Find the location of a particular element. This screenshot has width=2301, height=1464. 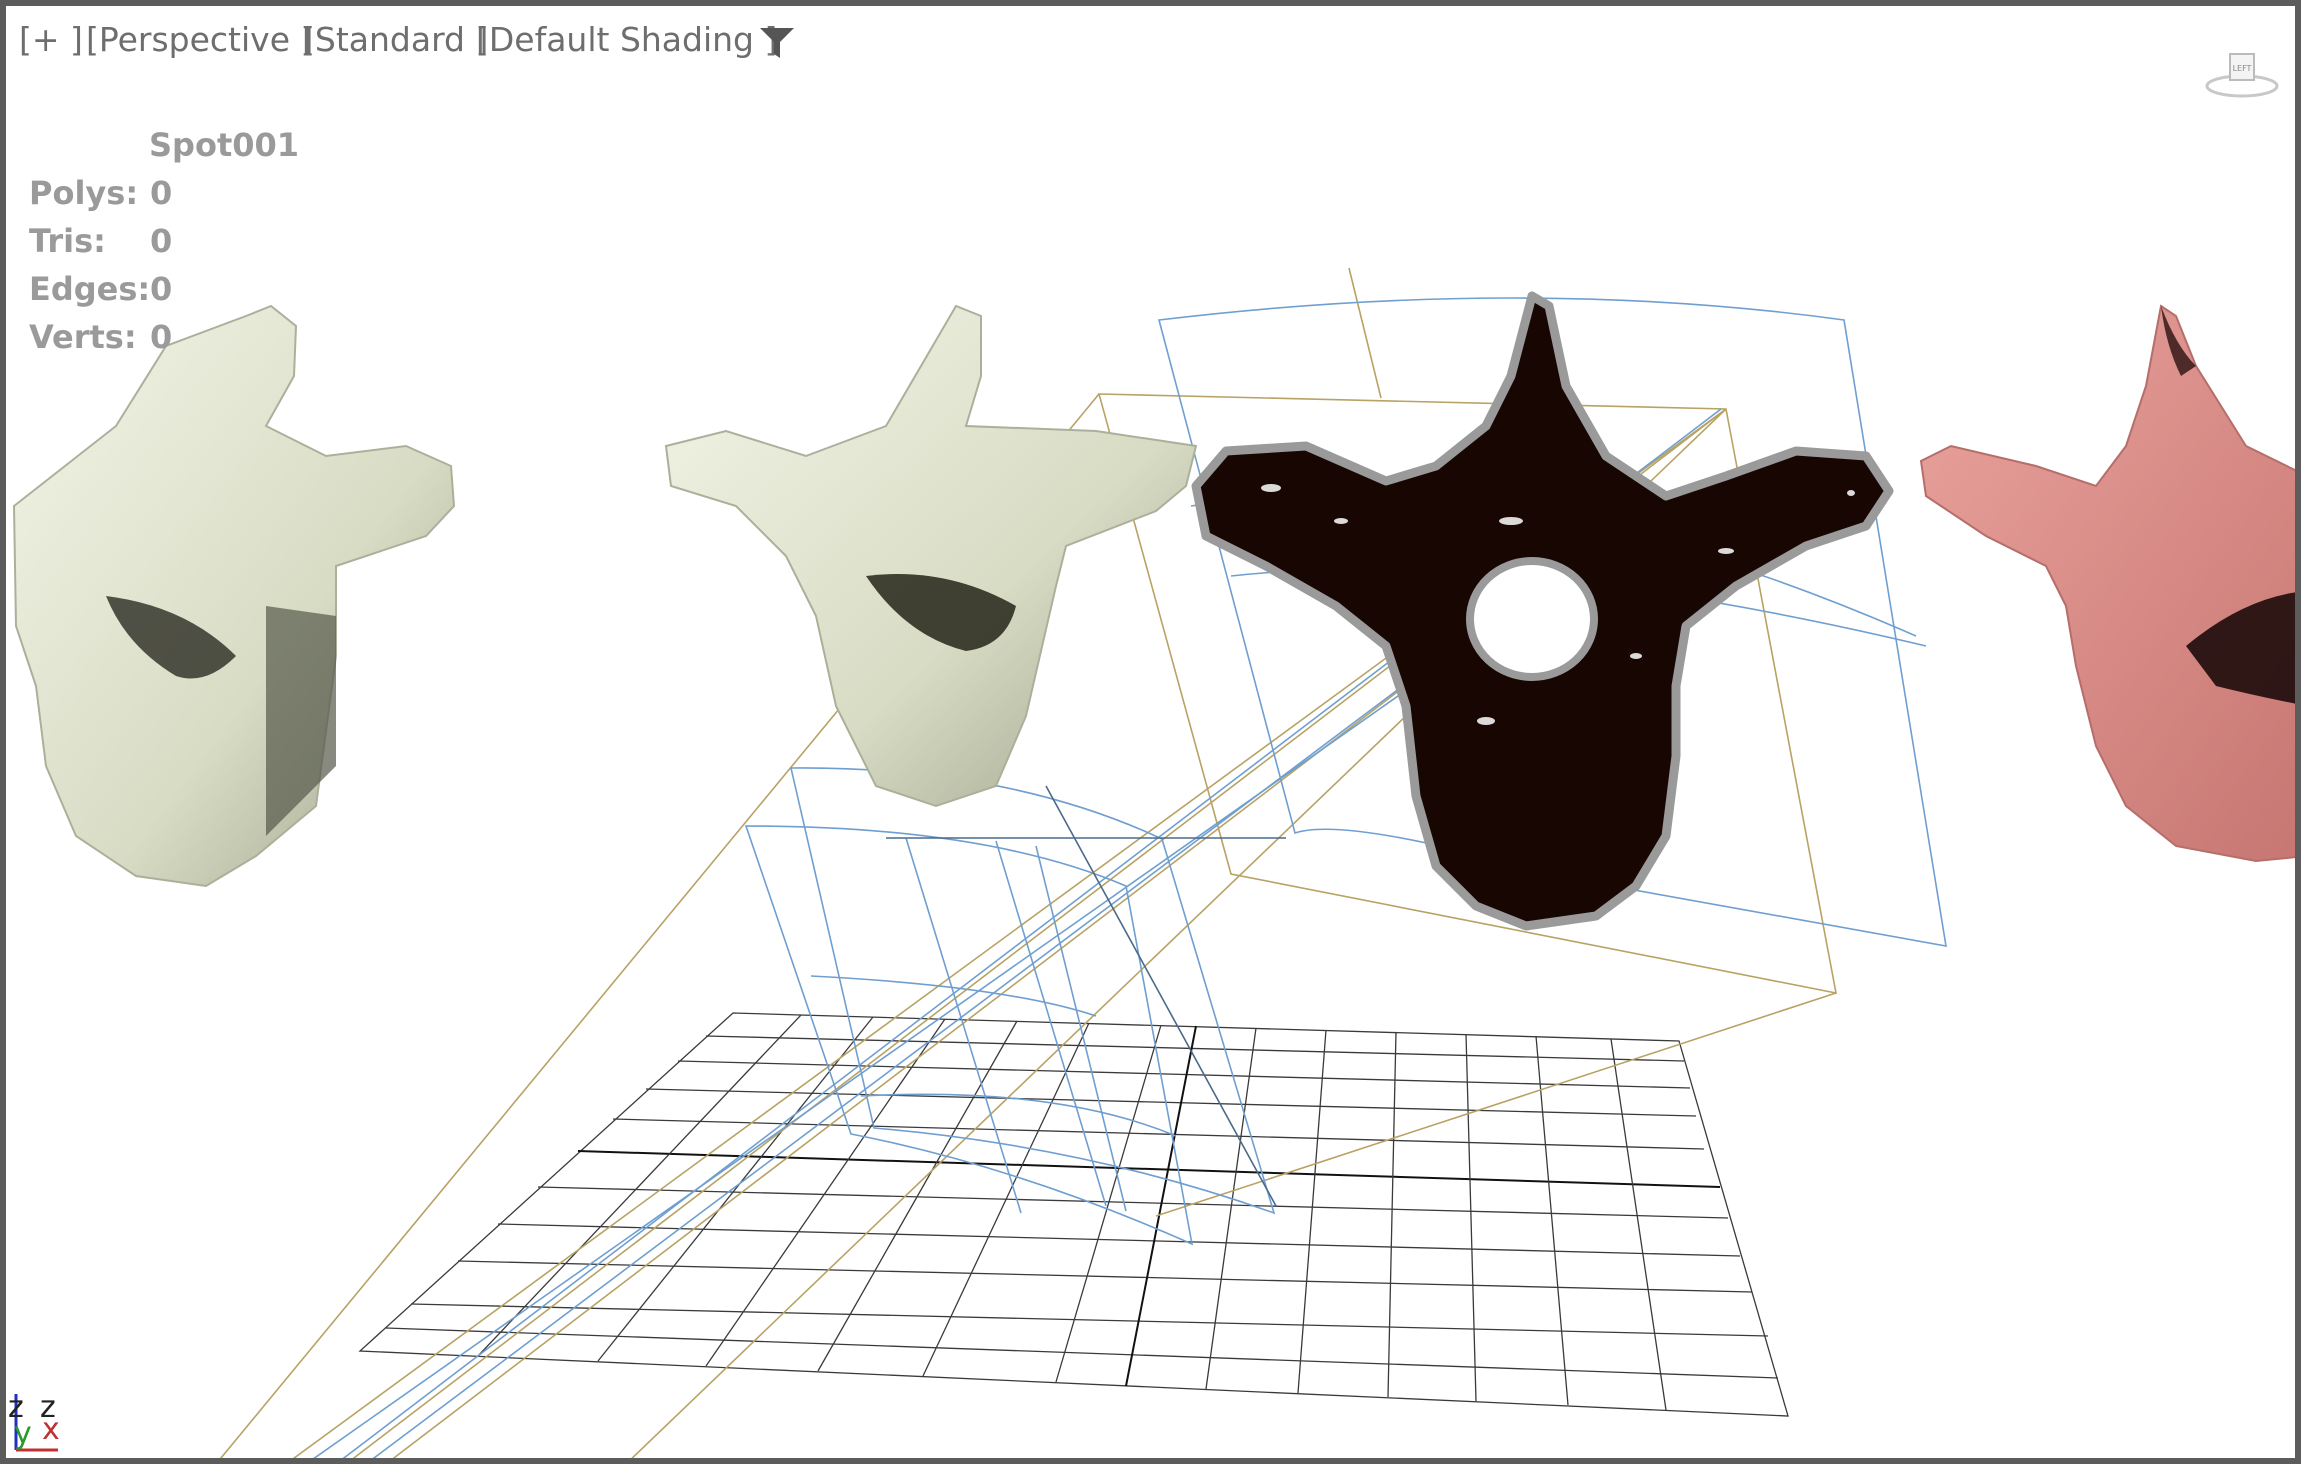

viewport-view-menu: [Perspective ] is located at coordinates (199, 39).